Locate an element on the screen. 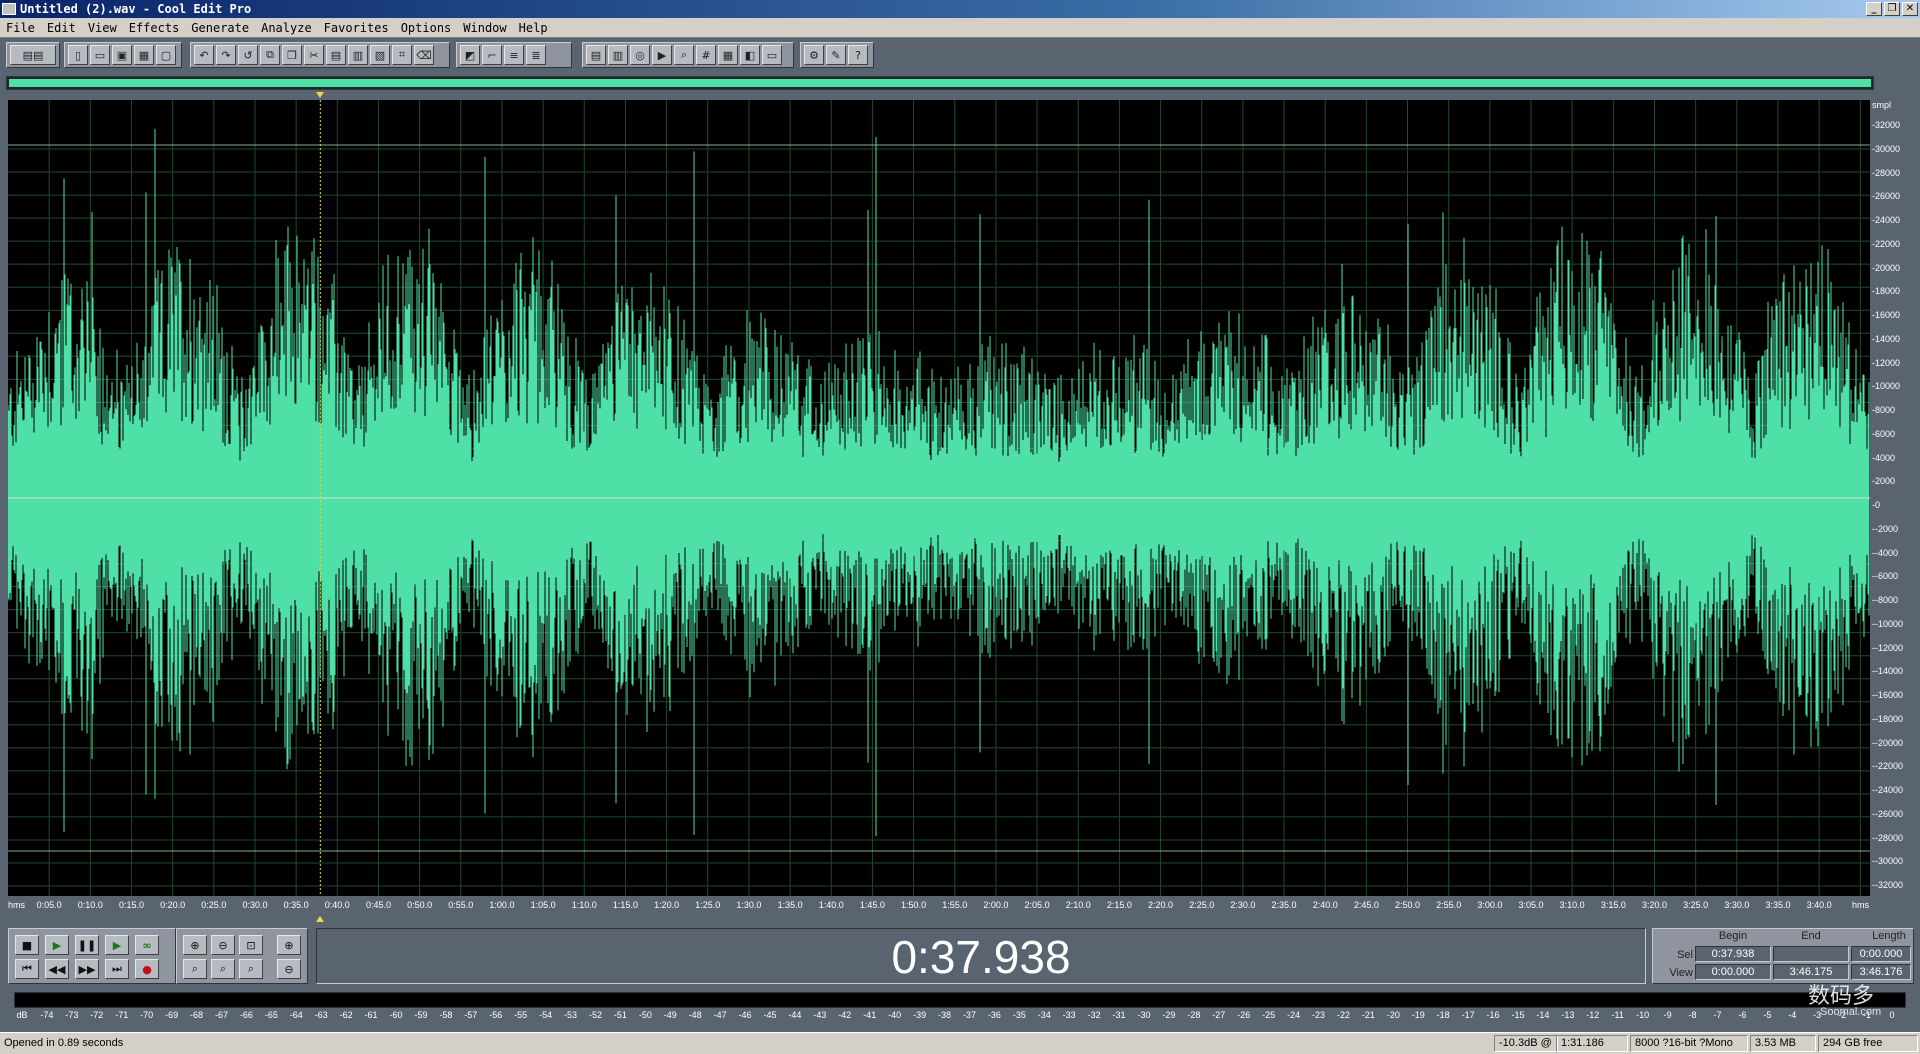 The image size is (1920, 1054). loop-button: ∞ is located at coordinates (147, 945).